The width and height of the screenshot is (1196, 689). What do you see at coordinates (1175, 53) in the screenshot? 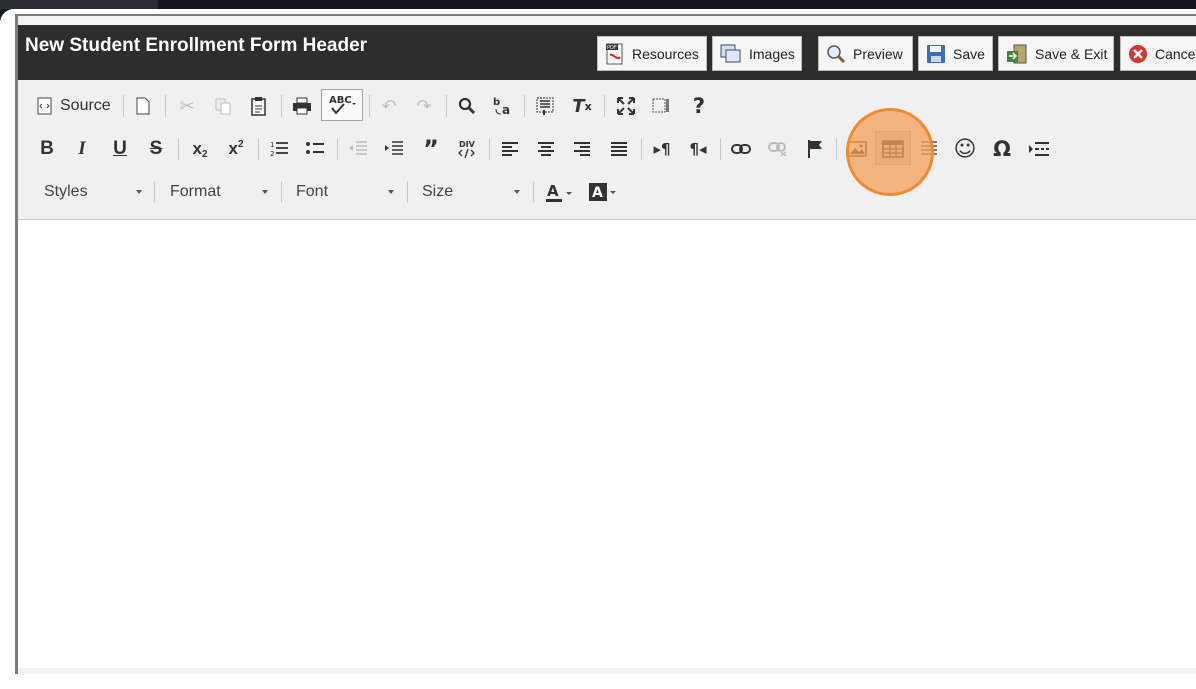
I see `cancel-label: Cance` at bounding box center [1175, 53].